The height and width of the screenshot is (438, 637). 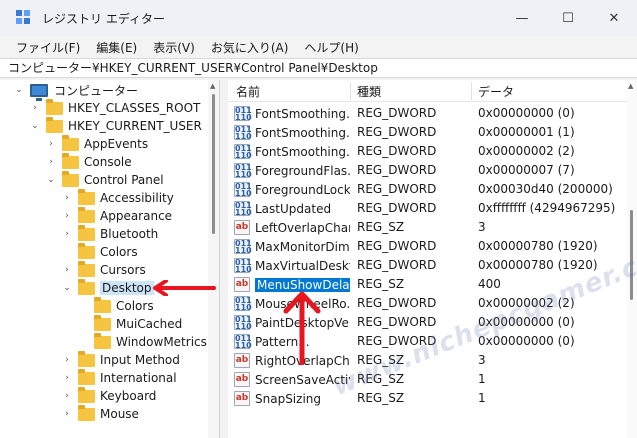 I want to click on tree-item: › AppEvents, so click(x=97, y=143).